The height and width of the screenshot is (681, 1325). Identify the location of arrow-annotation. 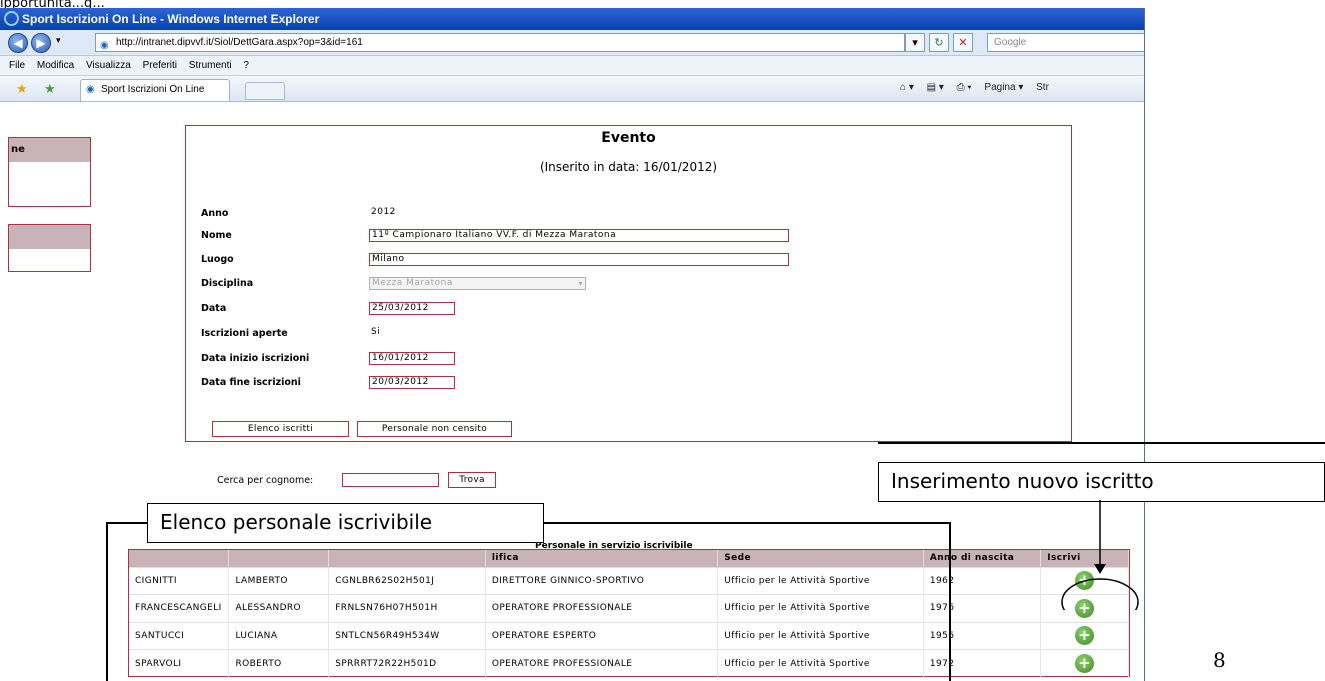
(1100, 555).